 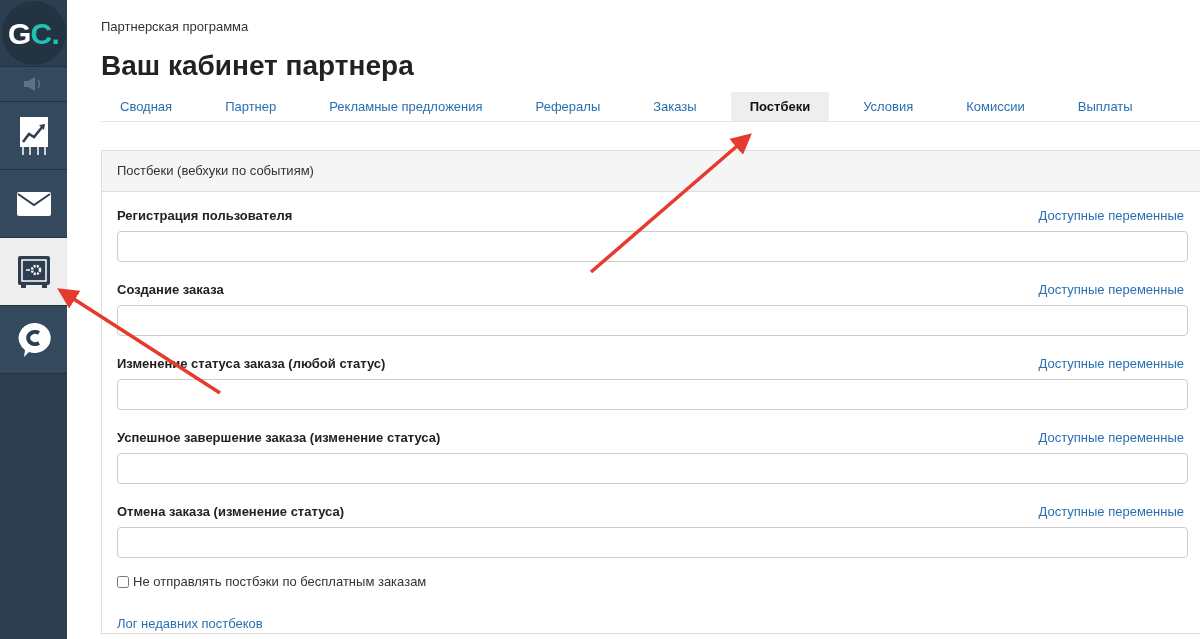 I want to click on tab: Комиссии, so click(x=995, y=106).